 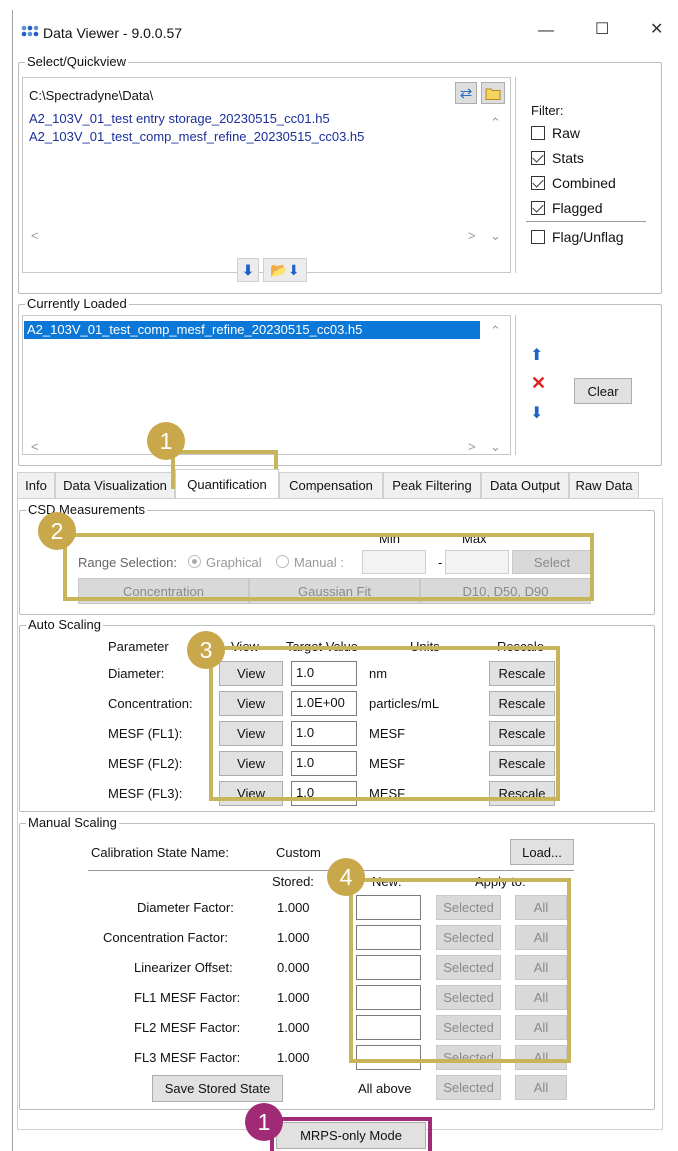 I want to click on tab-data-output: Data Output, so click(x=525, y=485).